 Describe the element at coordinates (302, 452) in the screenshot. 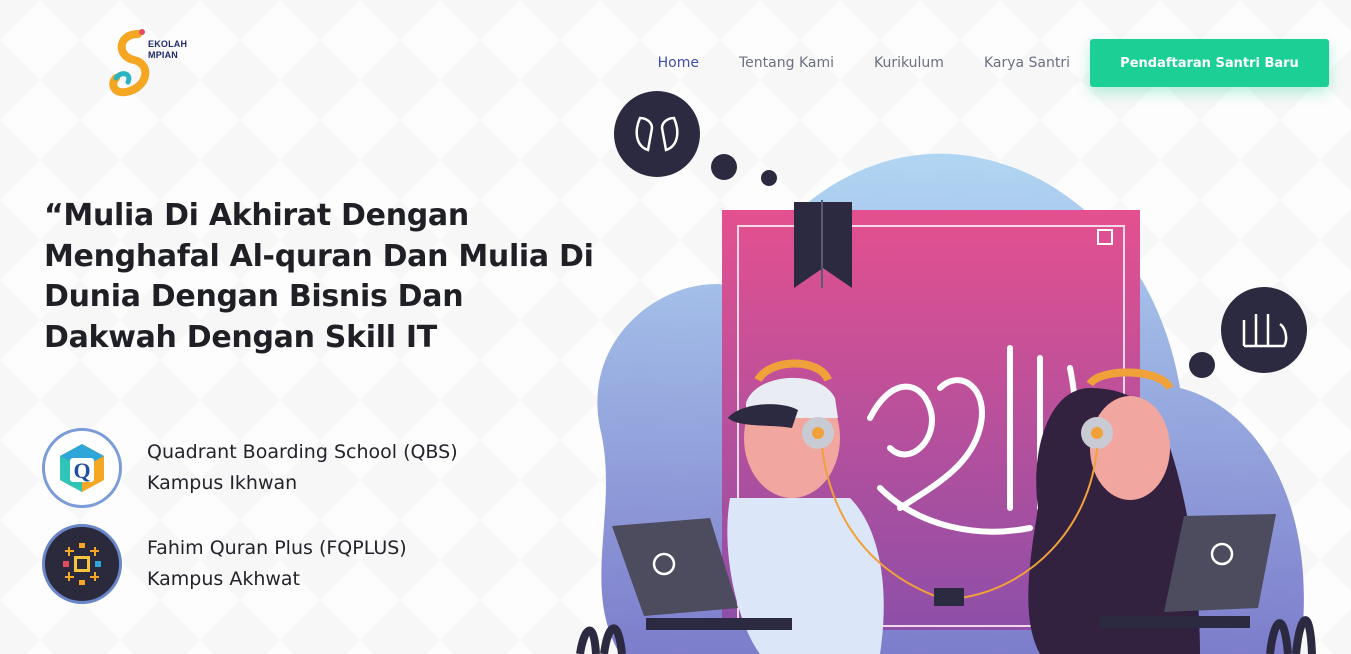

I see `campus-qbs-name: Quadrant Boarding School (QBS)` at that location.